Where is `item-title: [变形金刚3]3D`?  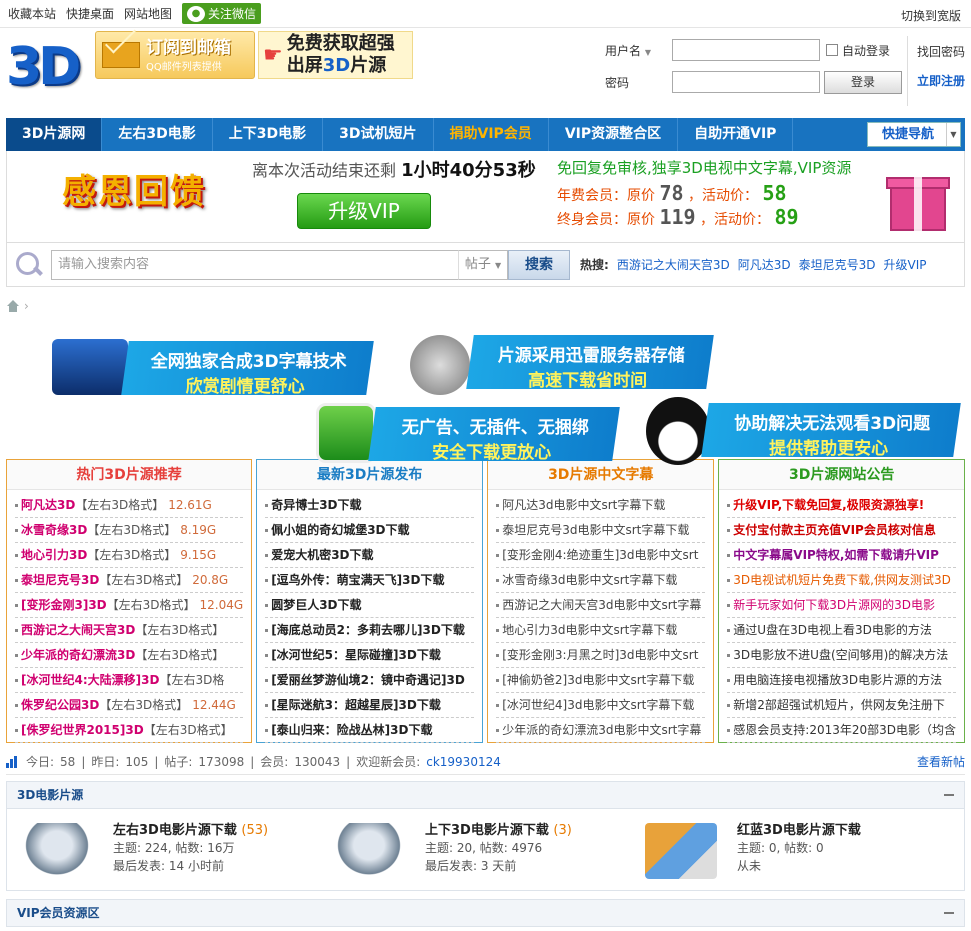 item-title: [变形金刚3]3D is located at coordinates (64, 605).